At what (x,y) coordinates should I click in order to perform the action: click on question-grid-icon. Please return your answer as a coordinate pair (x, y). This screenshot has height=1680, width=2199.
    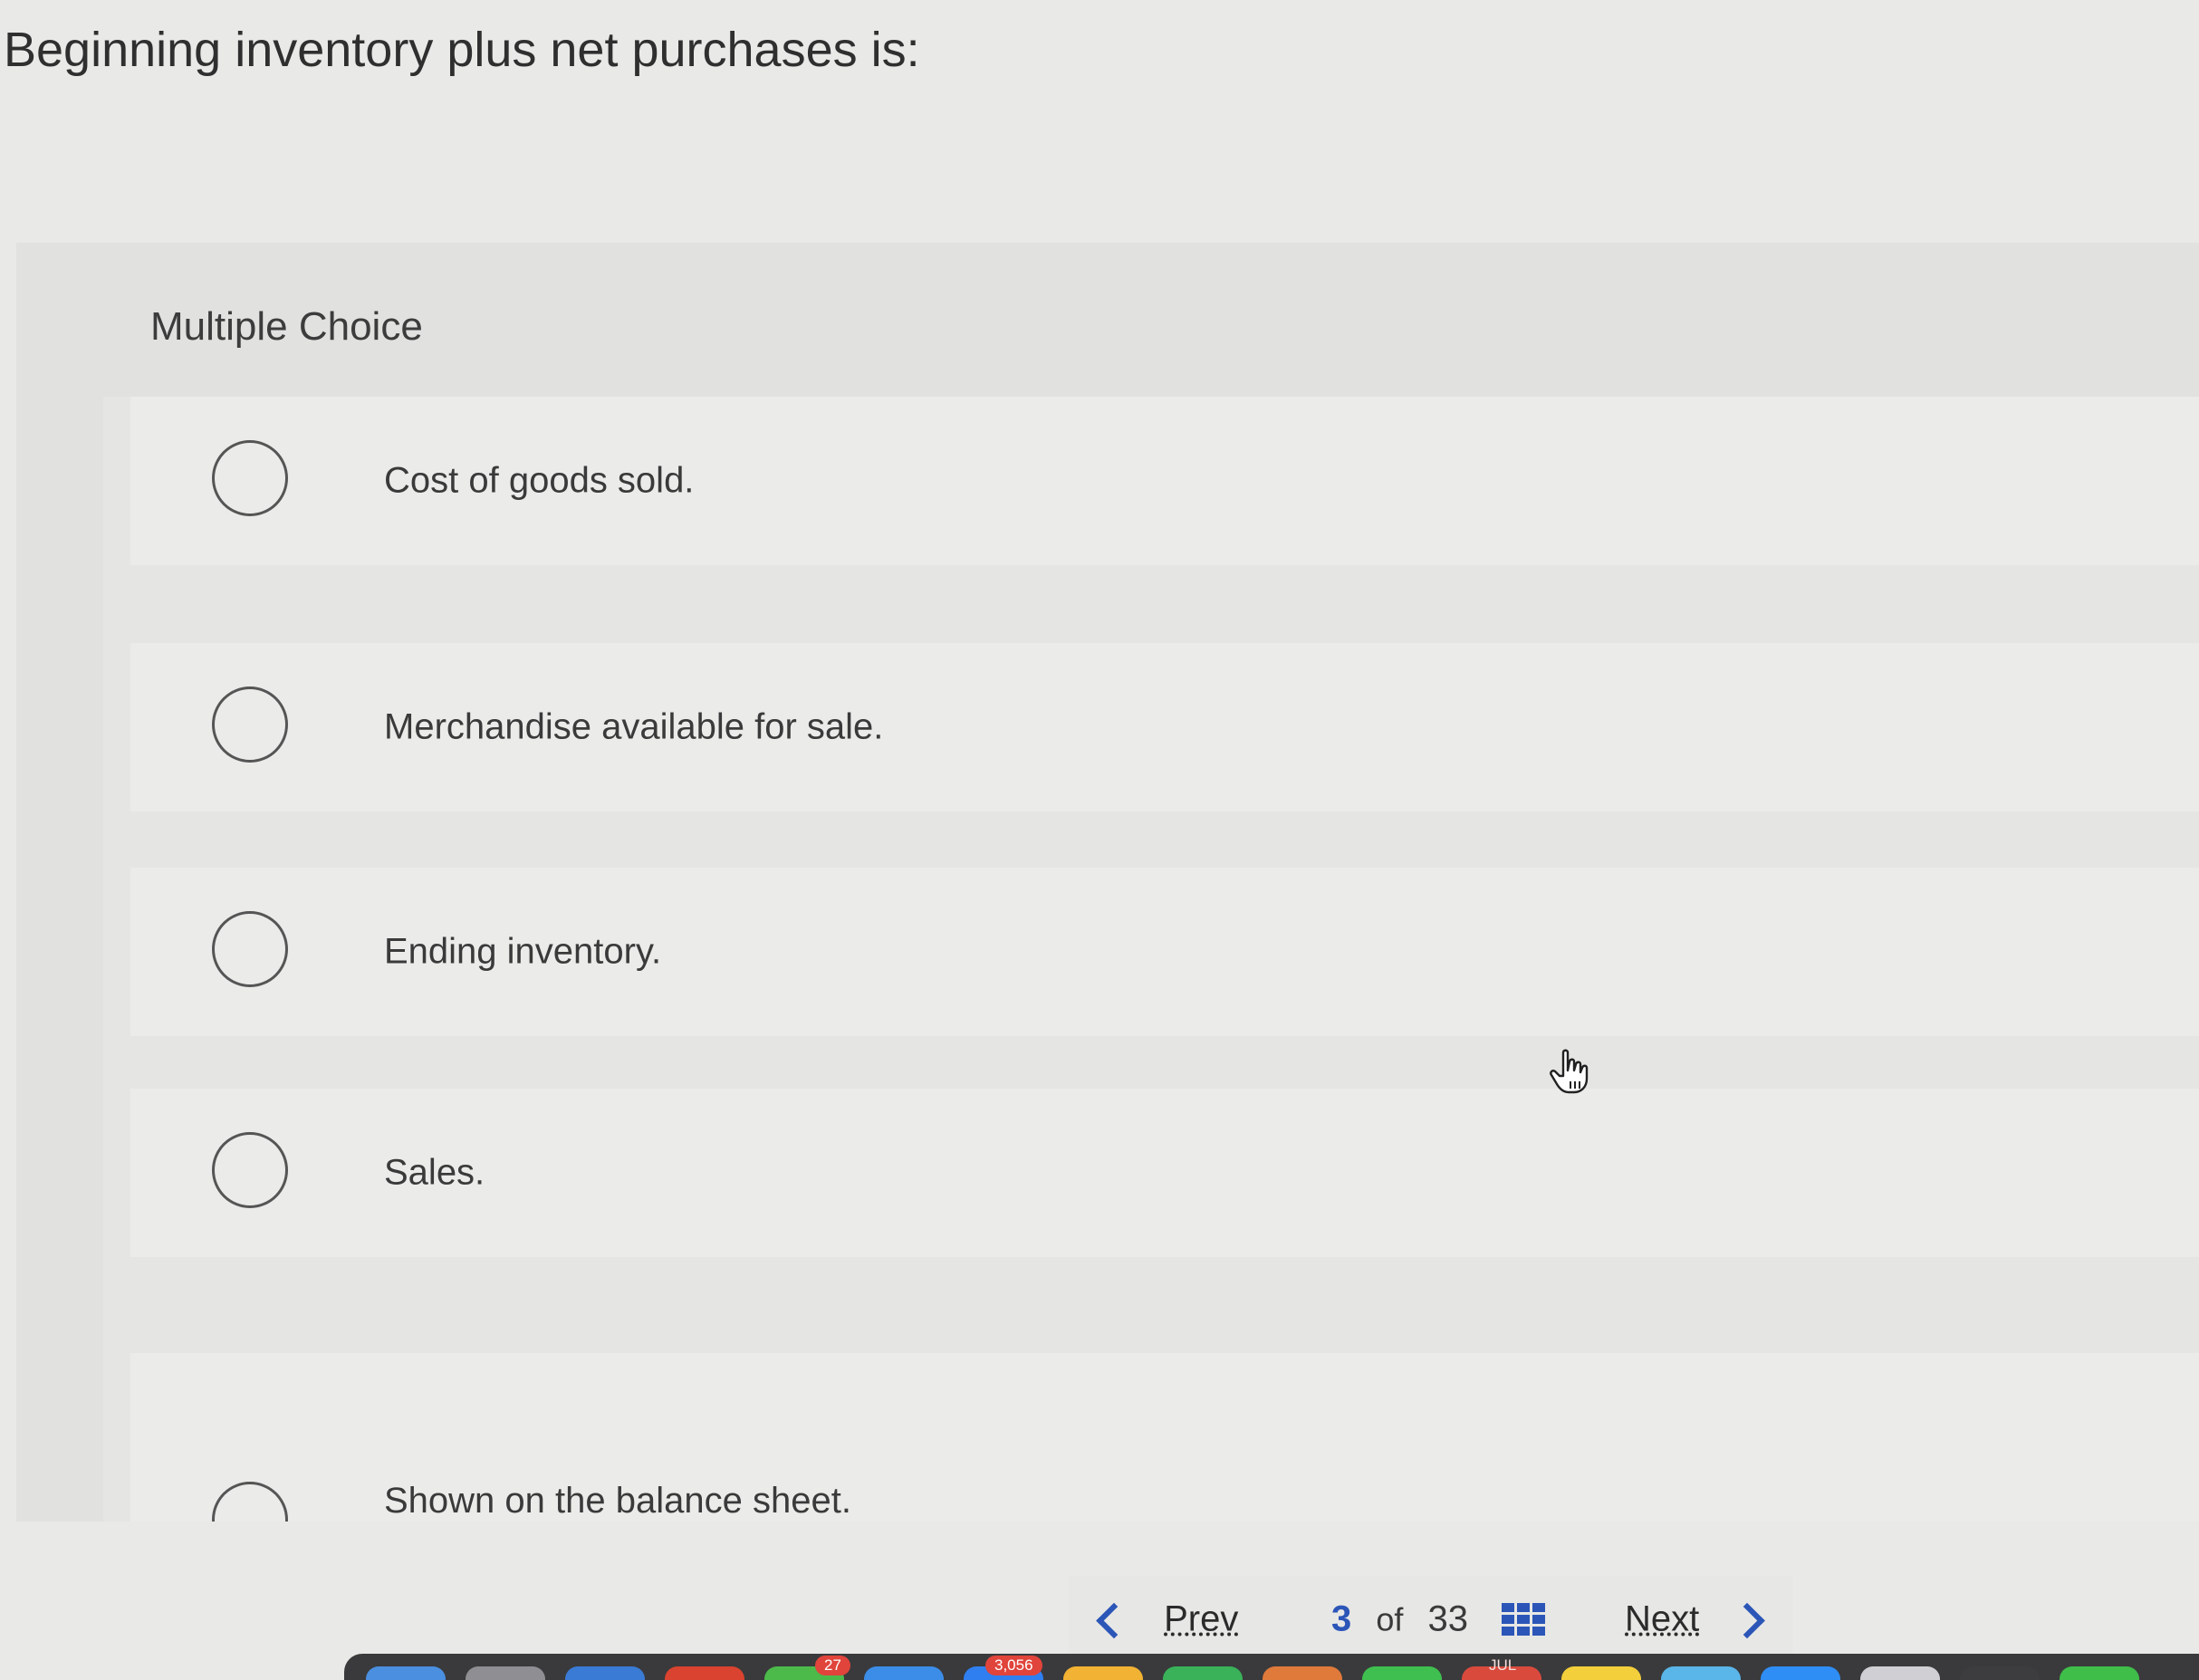
    Looking at the image, I should click on (1523, 1619).